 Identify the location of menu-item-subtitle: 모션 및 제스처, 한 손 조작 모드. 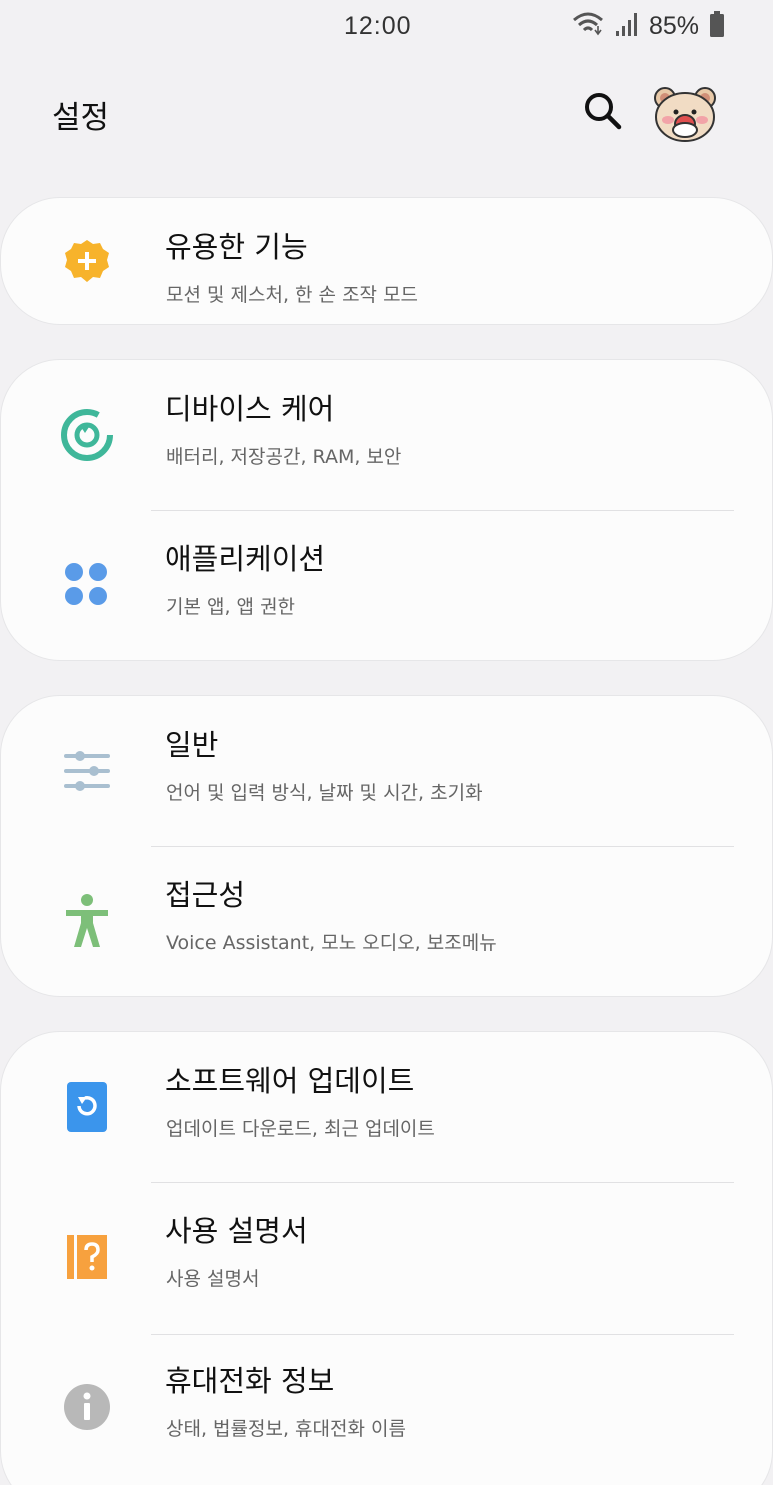
(292, 295).